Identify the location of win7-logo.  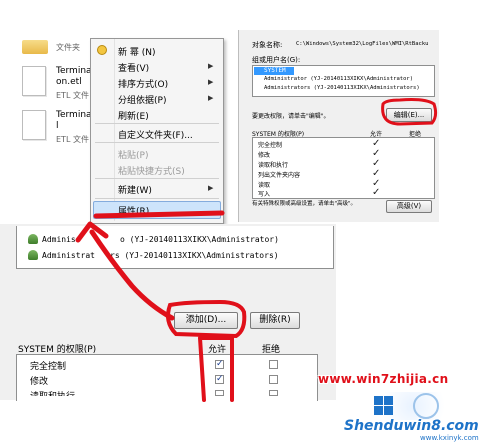
(413, 406).